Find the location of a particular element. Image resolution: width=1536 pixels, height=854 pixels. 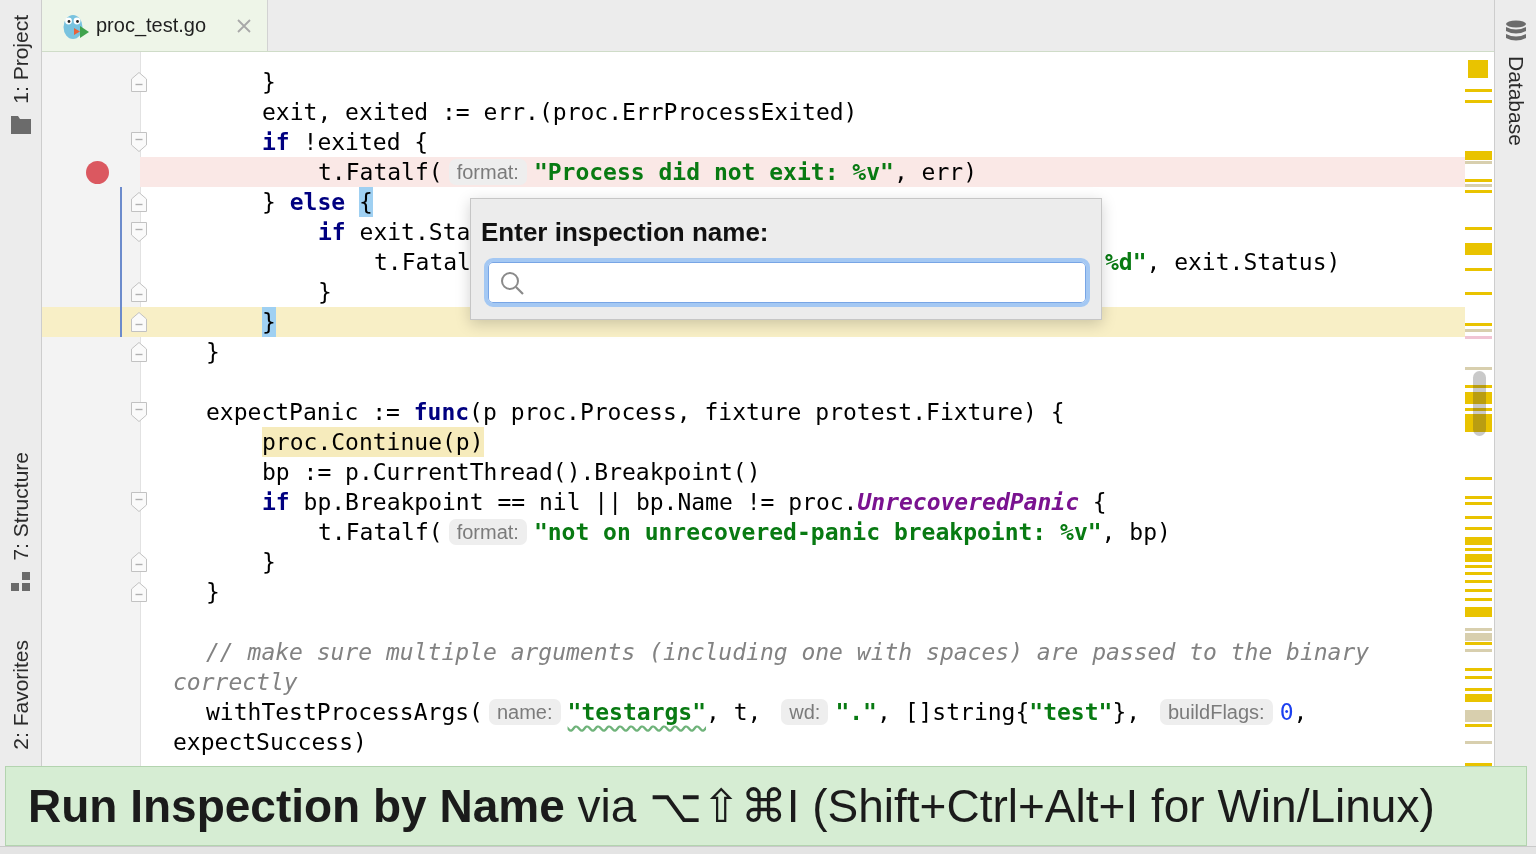

code-text: !exited { is located at coordinates (365, 142).